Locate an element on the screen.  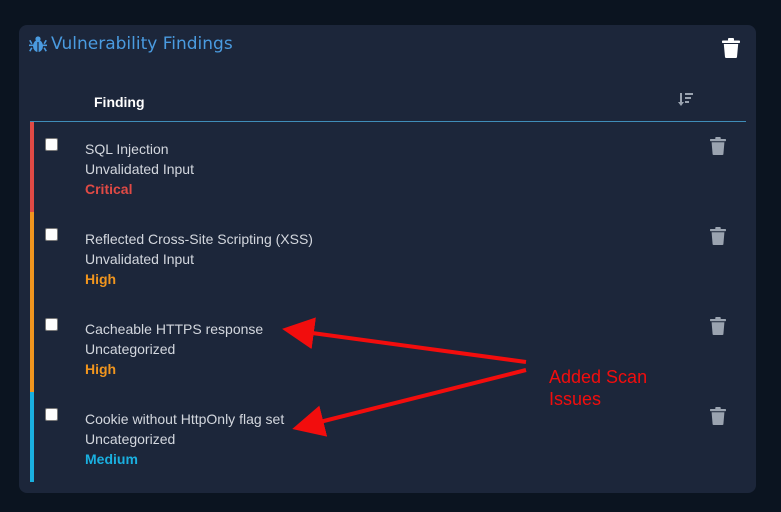
table-header: Finding is located at coordinates (388, 102).